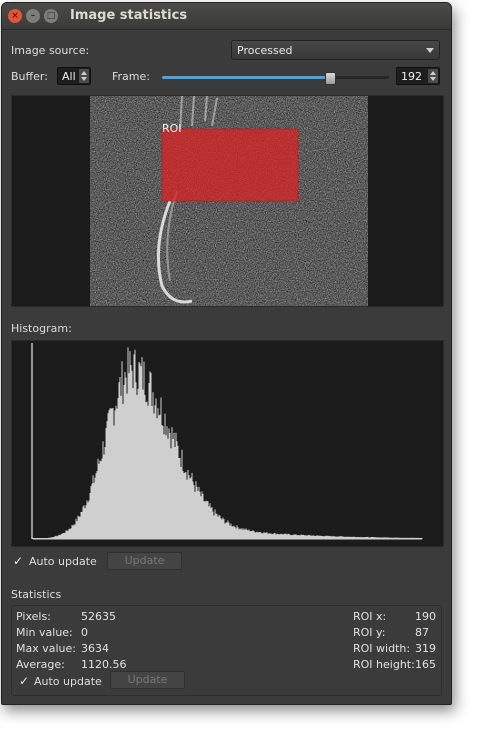 The image size is (477, 729). Describe the element at coordinates (131, 76) in the screenshot. I see `frame-label: Frame:` at that location.